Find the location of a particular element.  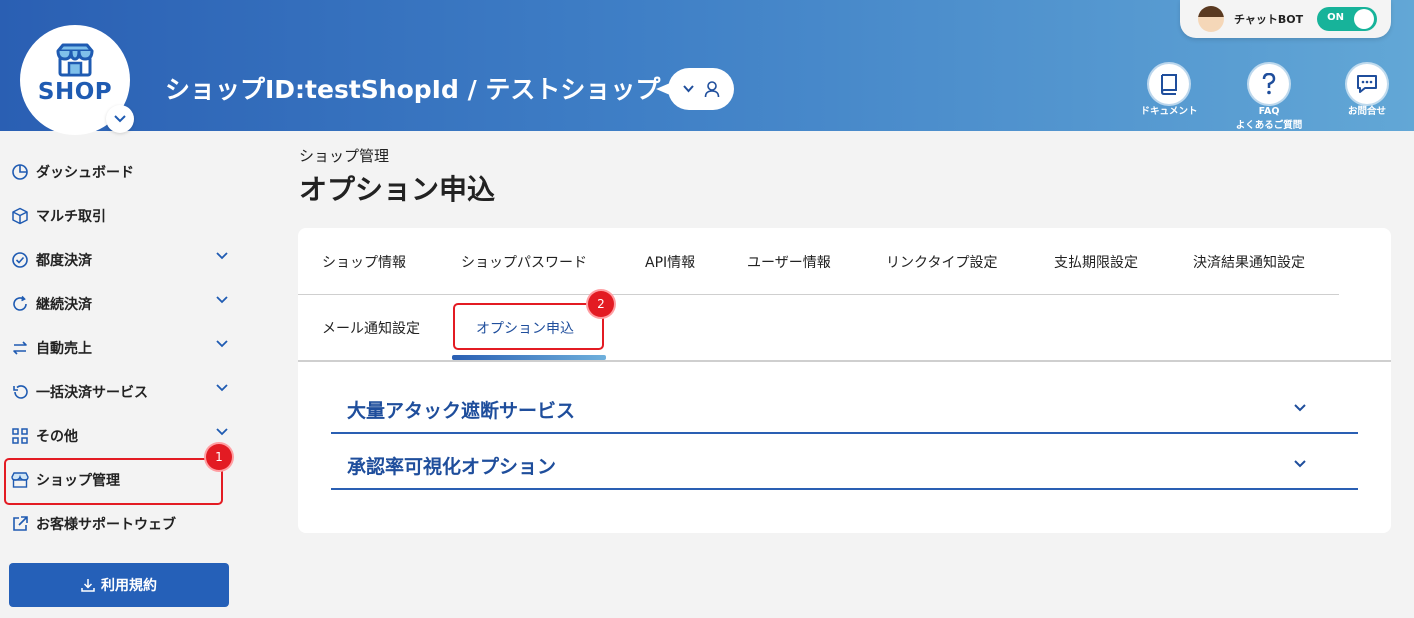

shop-title: ショップID:testShopId / テストショップ is located at coordinates (413, 89).